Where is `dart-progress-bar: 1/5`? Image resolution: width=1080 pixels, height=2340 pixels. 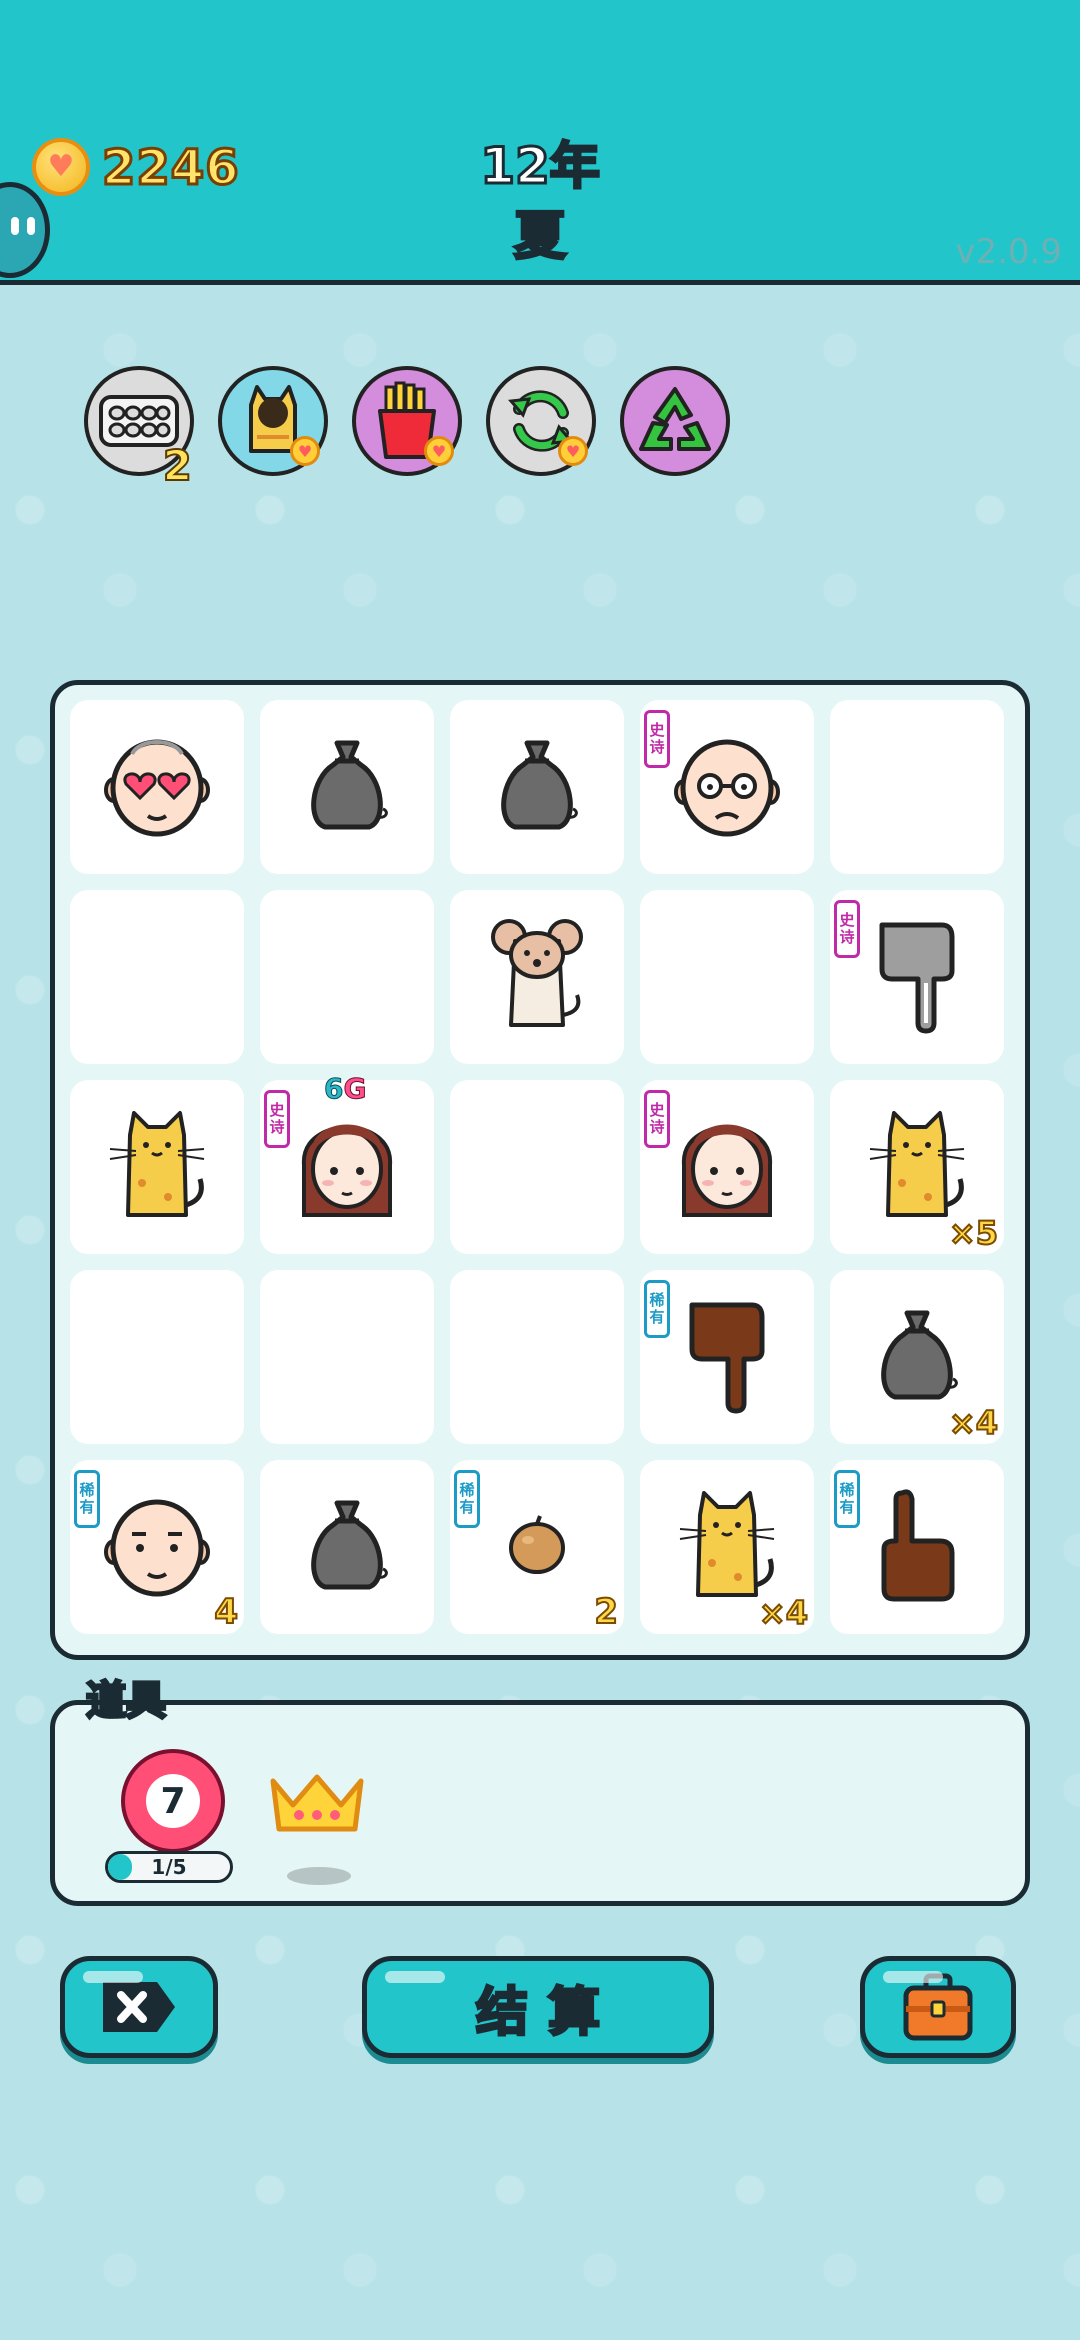
dart-progress-bar: 1/5 is located at coordinates (169, 1867).